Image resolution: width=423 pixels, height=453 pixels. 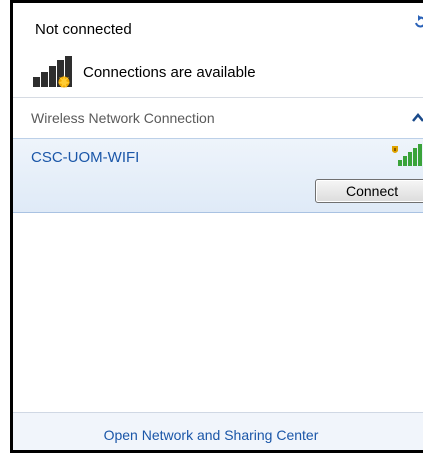 I want to click on refresh-icon, so click(x=418, y=22).